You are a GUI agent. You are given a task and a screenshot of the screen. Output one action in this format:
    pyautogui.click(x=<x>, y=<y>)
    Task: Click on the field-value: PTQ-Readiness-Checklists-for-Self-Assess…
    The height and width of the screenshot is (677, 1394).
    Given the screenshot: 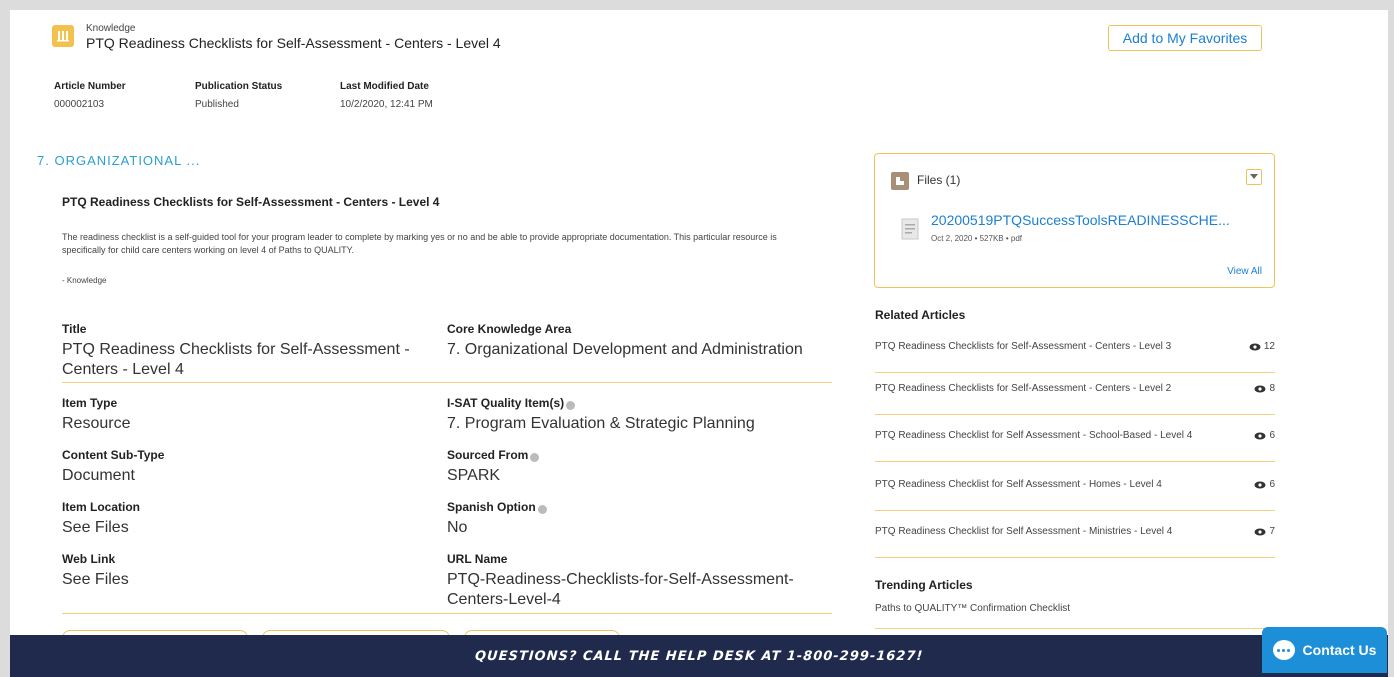 What is the action you would take?
    pyautogui.click(x=620, y=589)
    